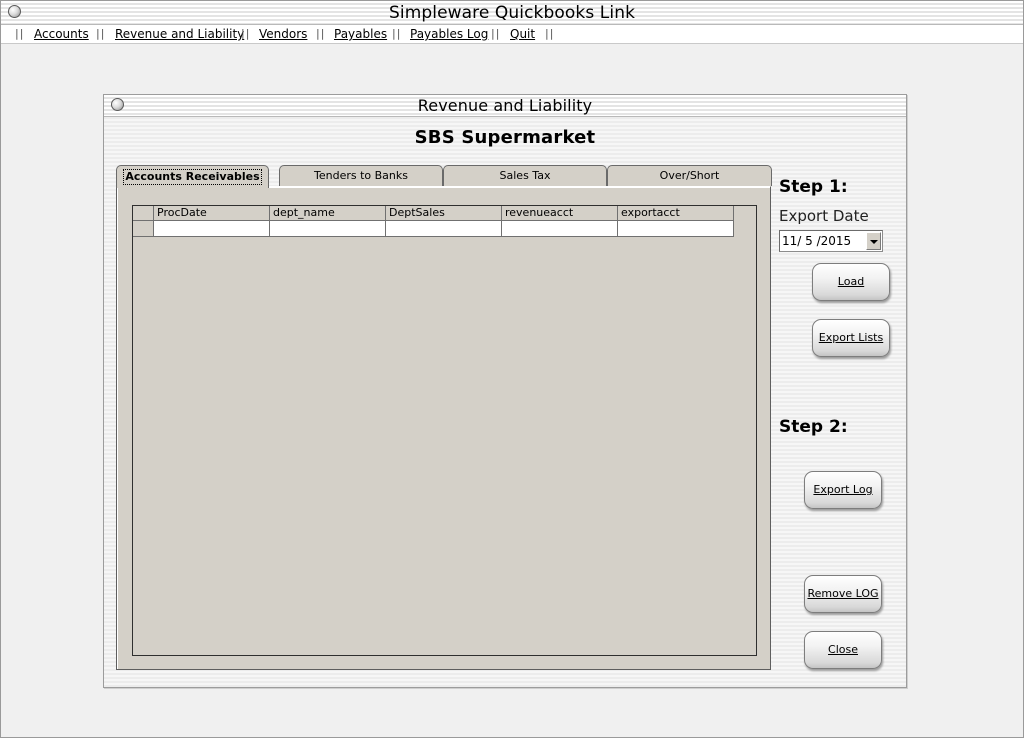 This screenshot has height=738, width=1024. I want to click on tab-label: Over/Short, so click(689, 175).